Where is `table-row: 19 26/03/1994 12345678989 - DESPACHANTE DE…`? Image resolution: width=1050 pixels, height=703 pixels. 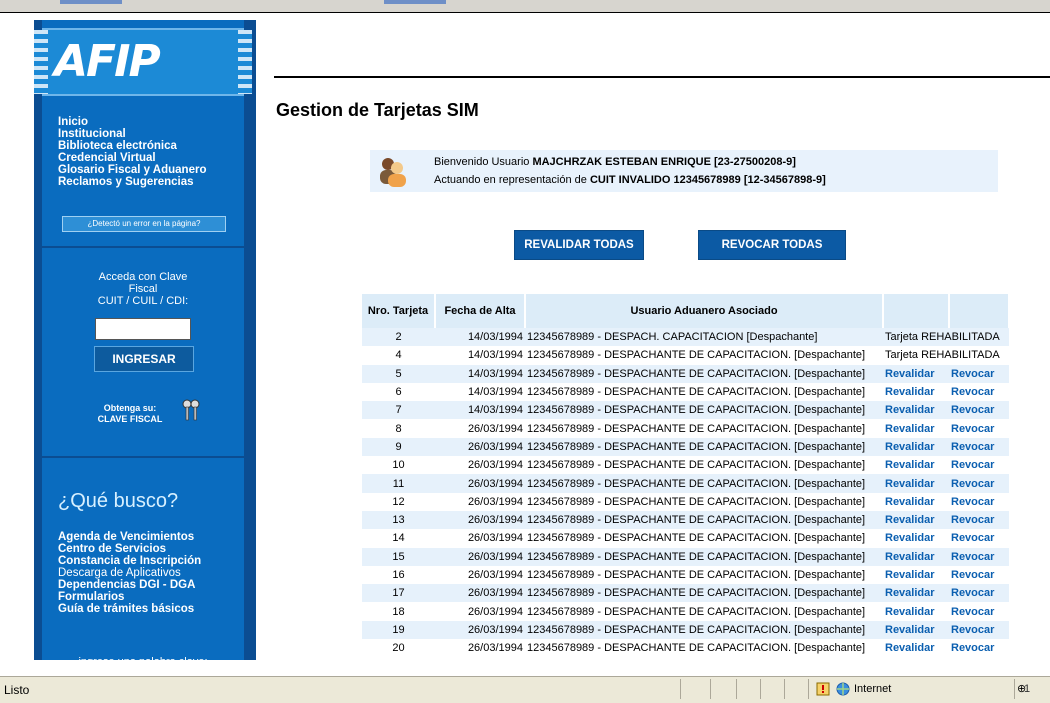 table-row: 19 26/03/1994 12345678989 - DESPACHANTE DE… is located at coordinates (685, 630).